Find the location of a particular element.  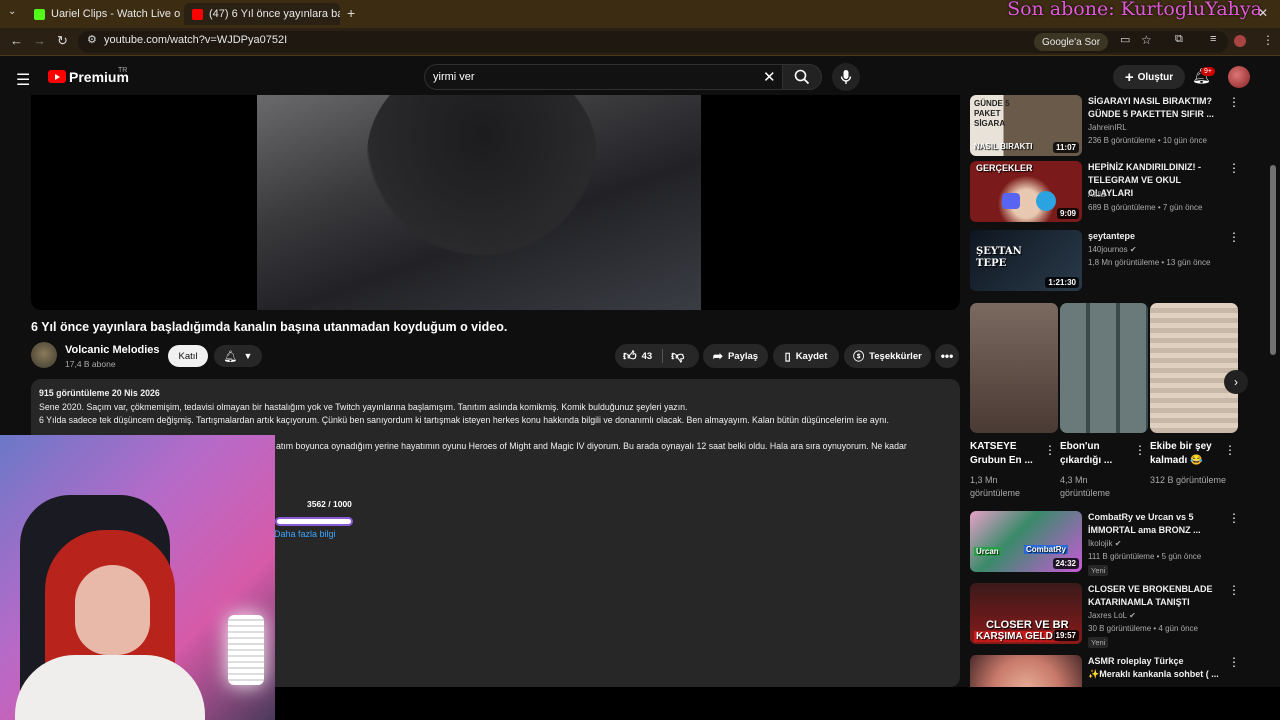

chevron-right-icon: › is located at coordinates (1236, 382).